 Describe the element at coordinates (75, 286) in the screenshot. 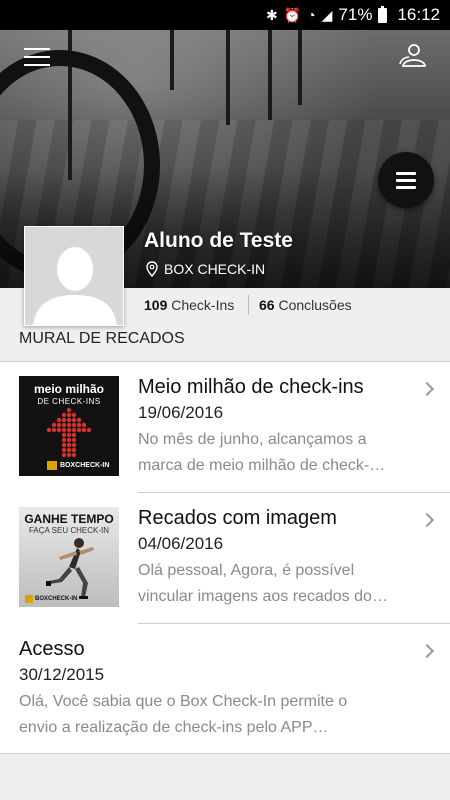

I see `person-silhouette-icon` at that location.